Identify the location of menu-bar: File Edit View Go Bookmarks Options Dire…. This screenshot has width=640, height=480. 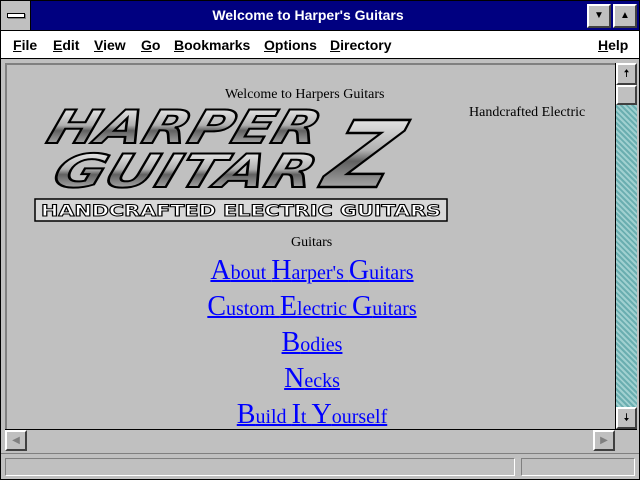
(320, 45).